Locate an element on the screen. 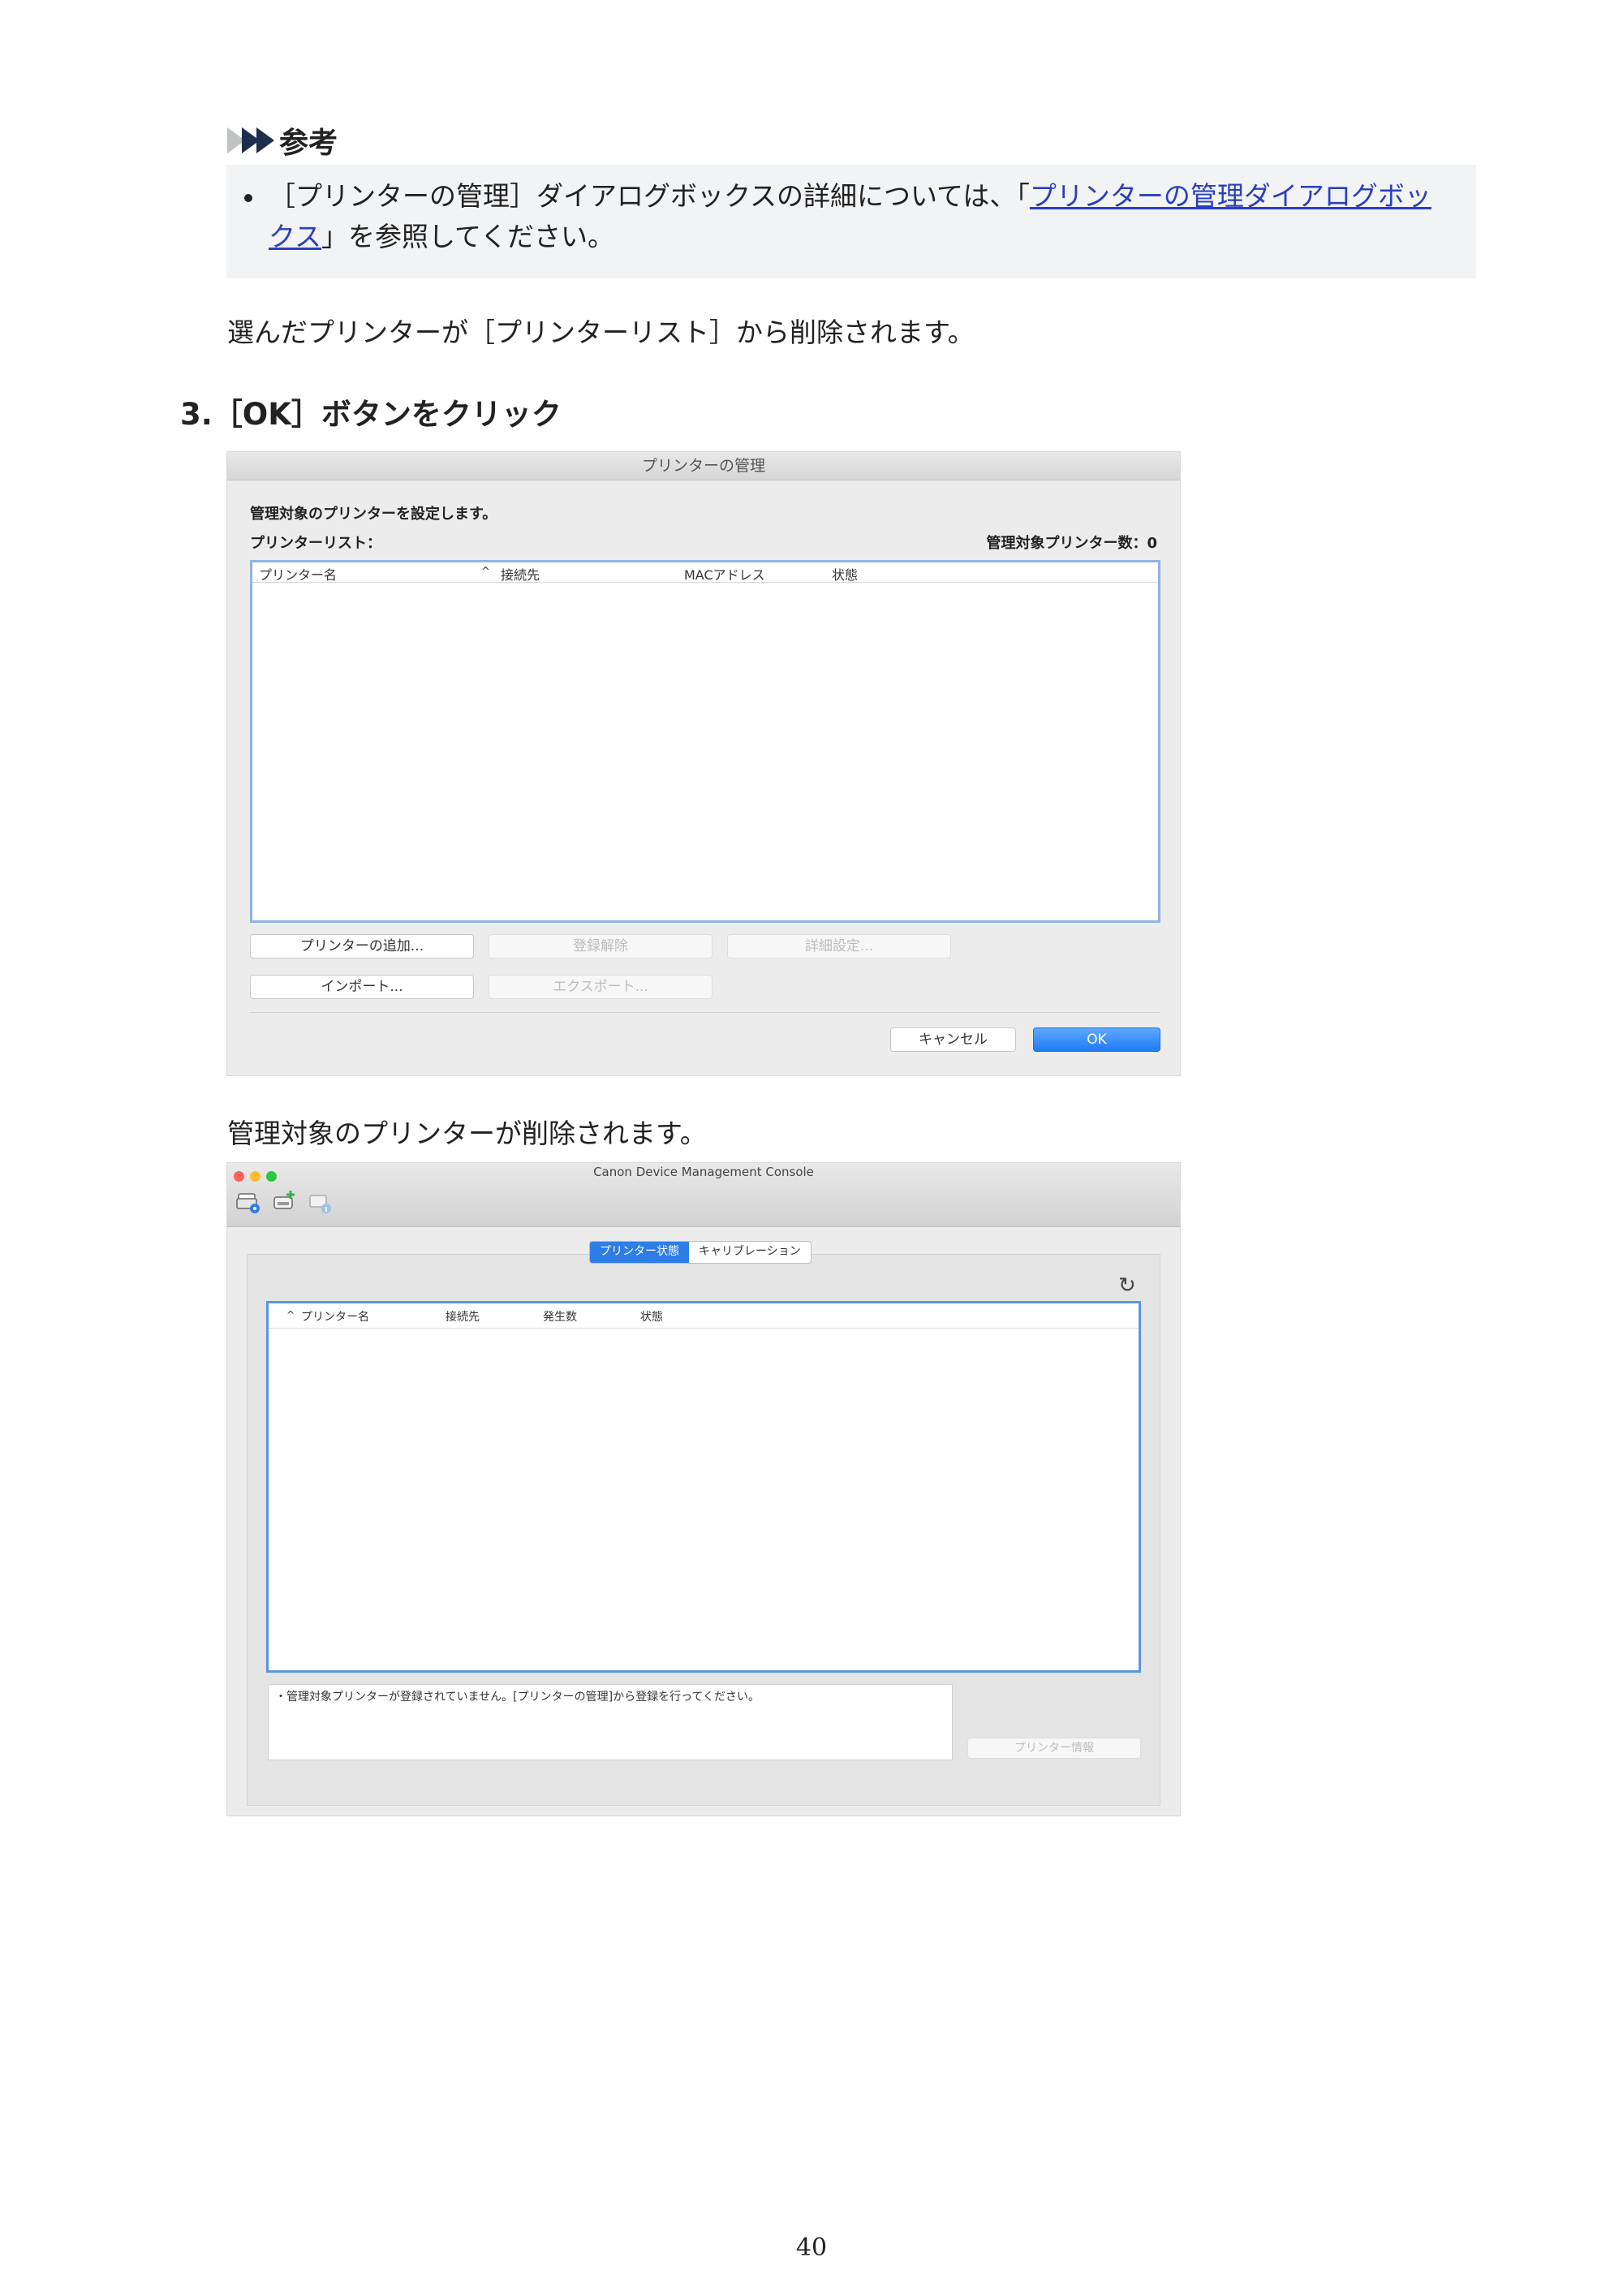  console-toolbar: Canon Device Management Console is located at coordinates (703, 1195).